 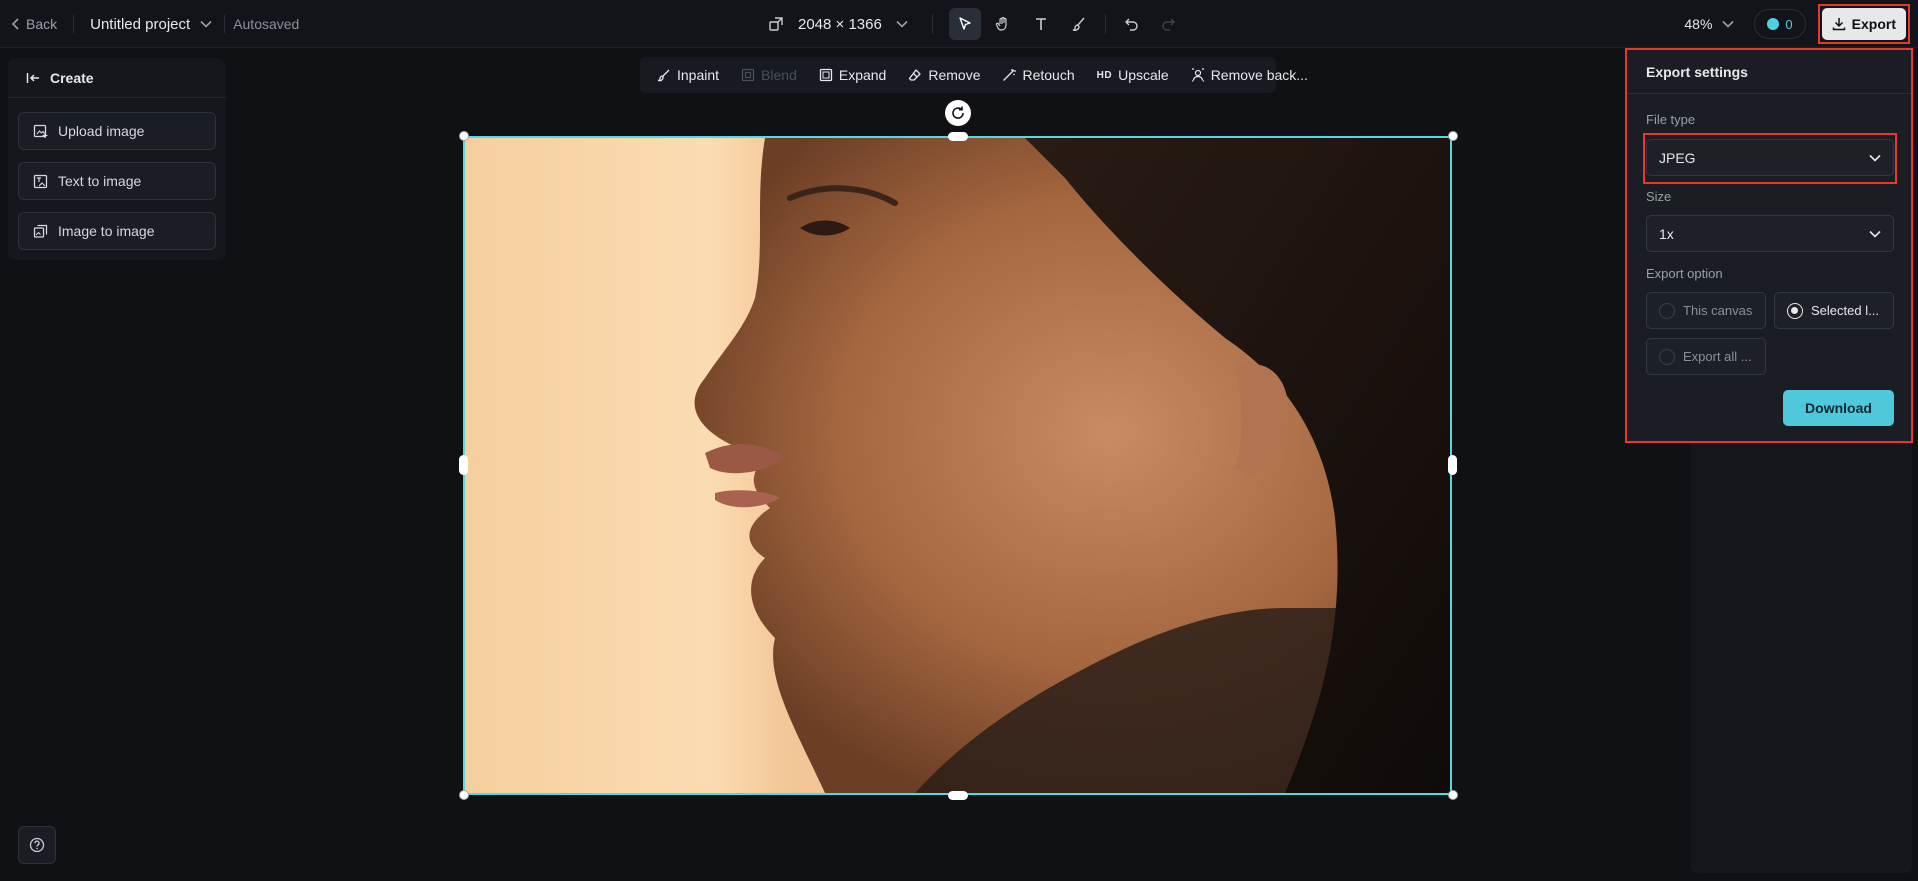 I want to click on hand-tool-button, so click(x=1003, y=24).